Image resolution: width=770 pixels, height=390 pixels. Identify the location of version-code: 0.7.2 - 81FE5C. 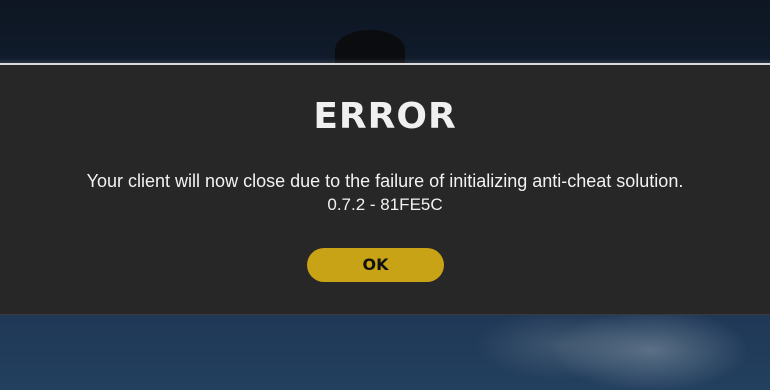
(385, 204).